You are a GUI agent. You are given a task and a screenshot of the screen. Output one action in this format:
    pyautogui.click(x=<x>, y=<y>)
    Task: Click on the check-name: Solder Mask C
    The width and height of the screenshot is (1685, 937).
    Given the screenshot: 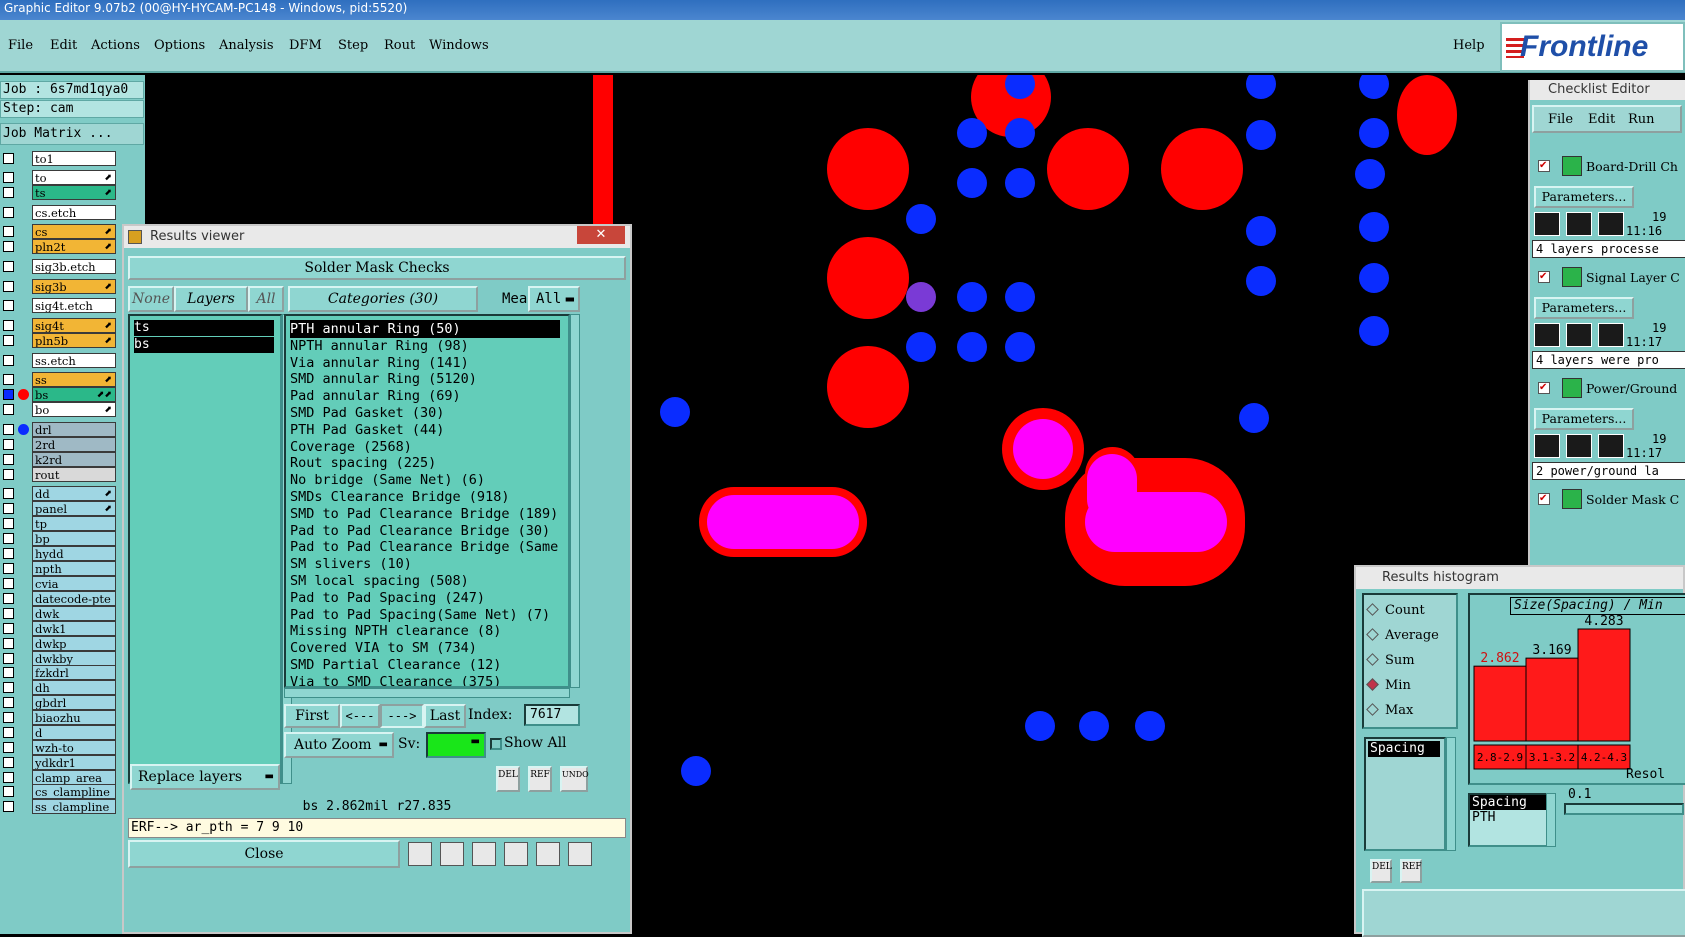 What is the action you would take?
    pyautogui.click(x=1632, y=499)
    